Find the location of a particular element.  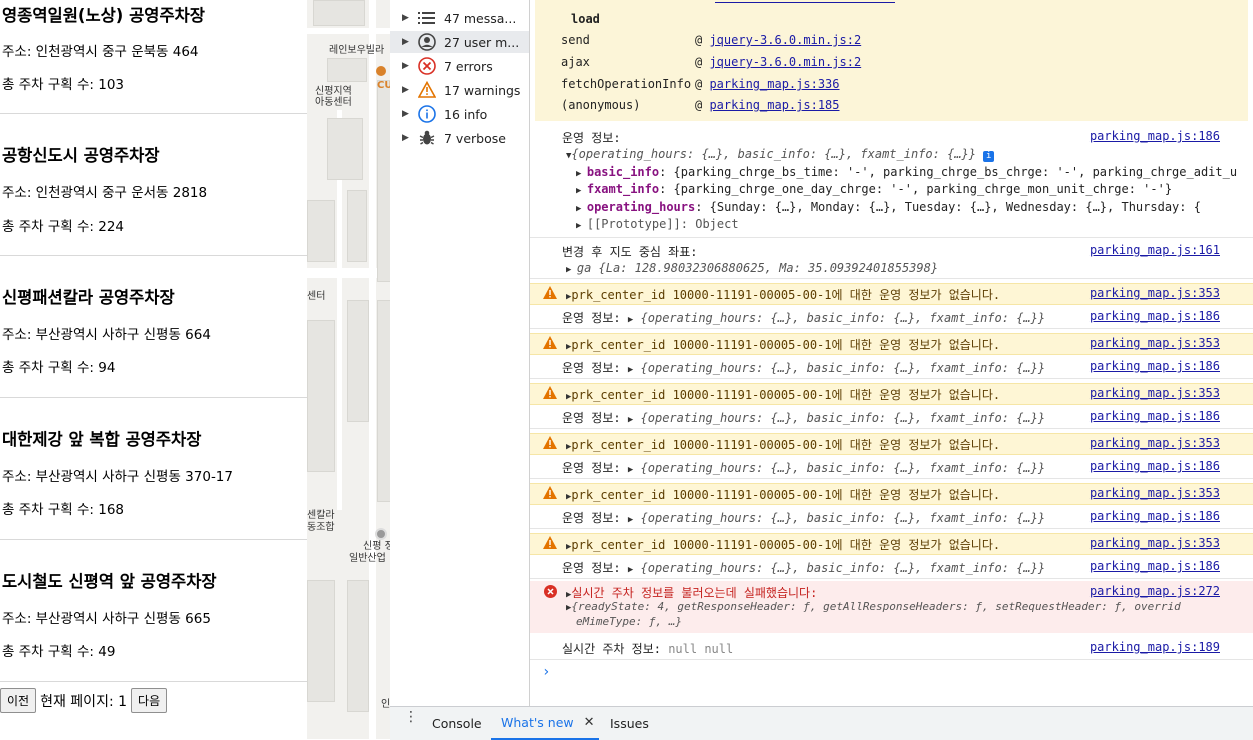

tab-console: Console is located at coordinates (457, 723).